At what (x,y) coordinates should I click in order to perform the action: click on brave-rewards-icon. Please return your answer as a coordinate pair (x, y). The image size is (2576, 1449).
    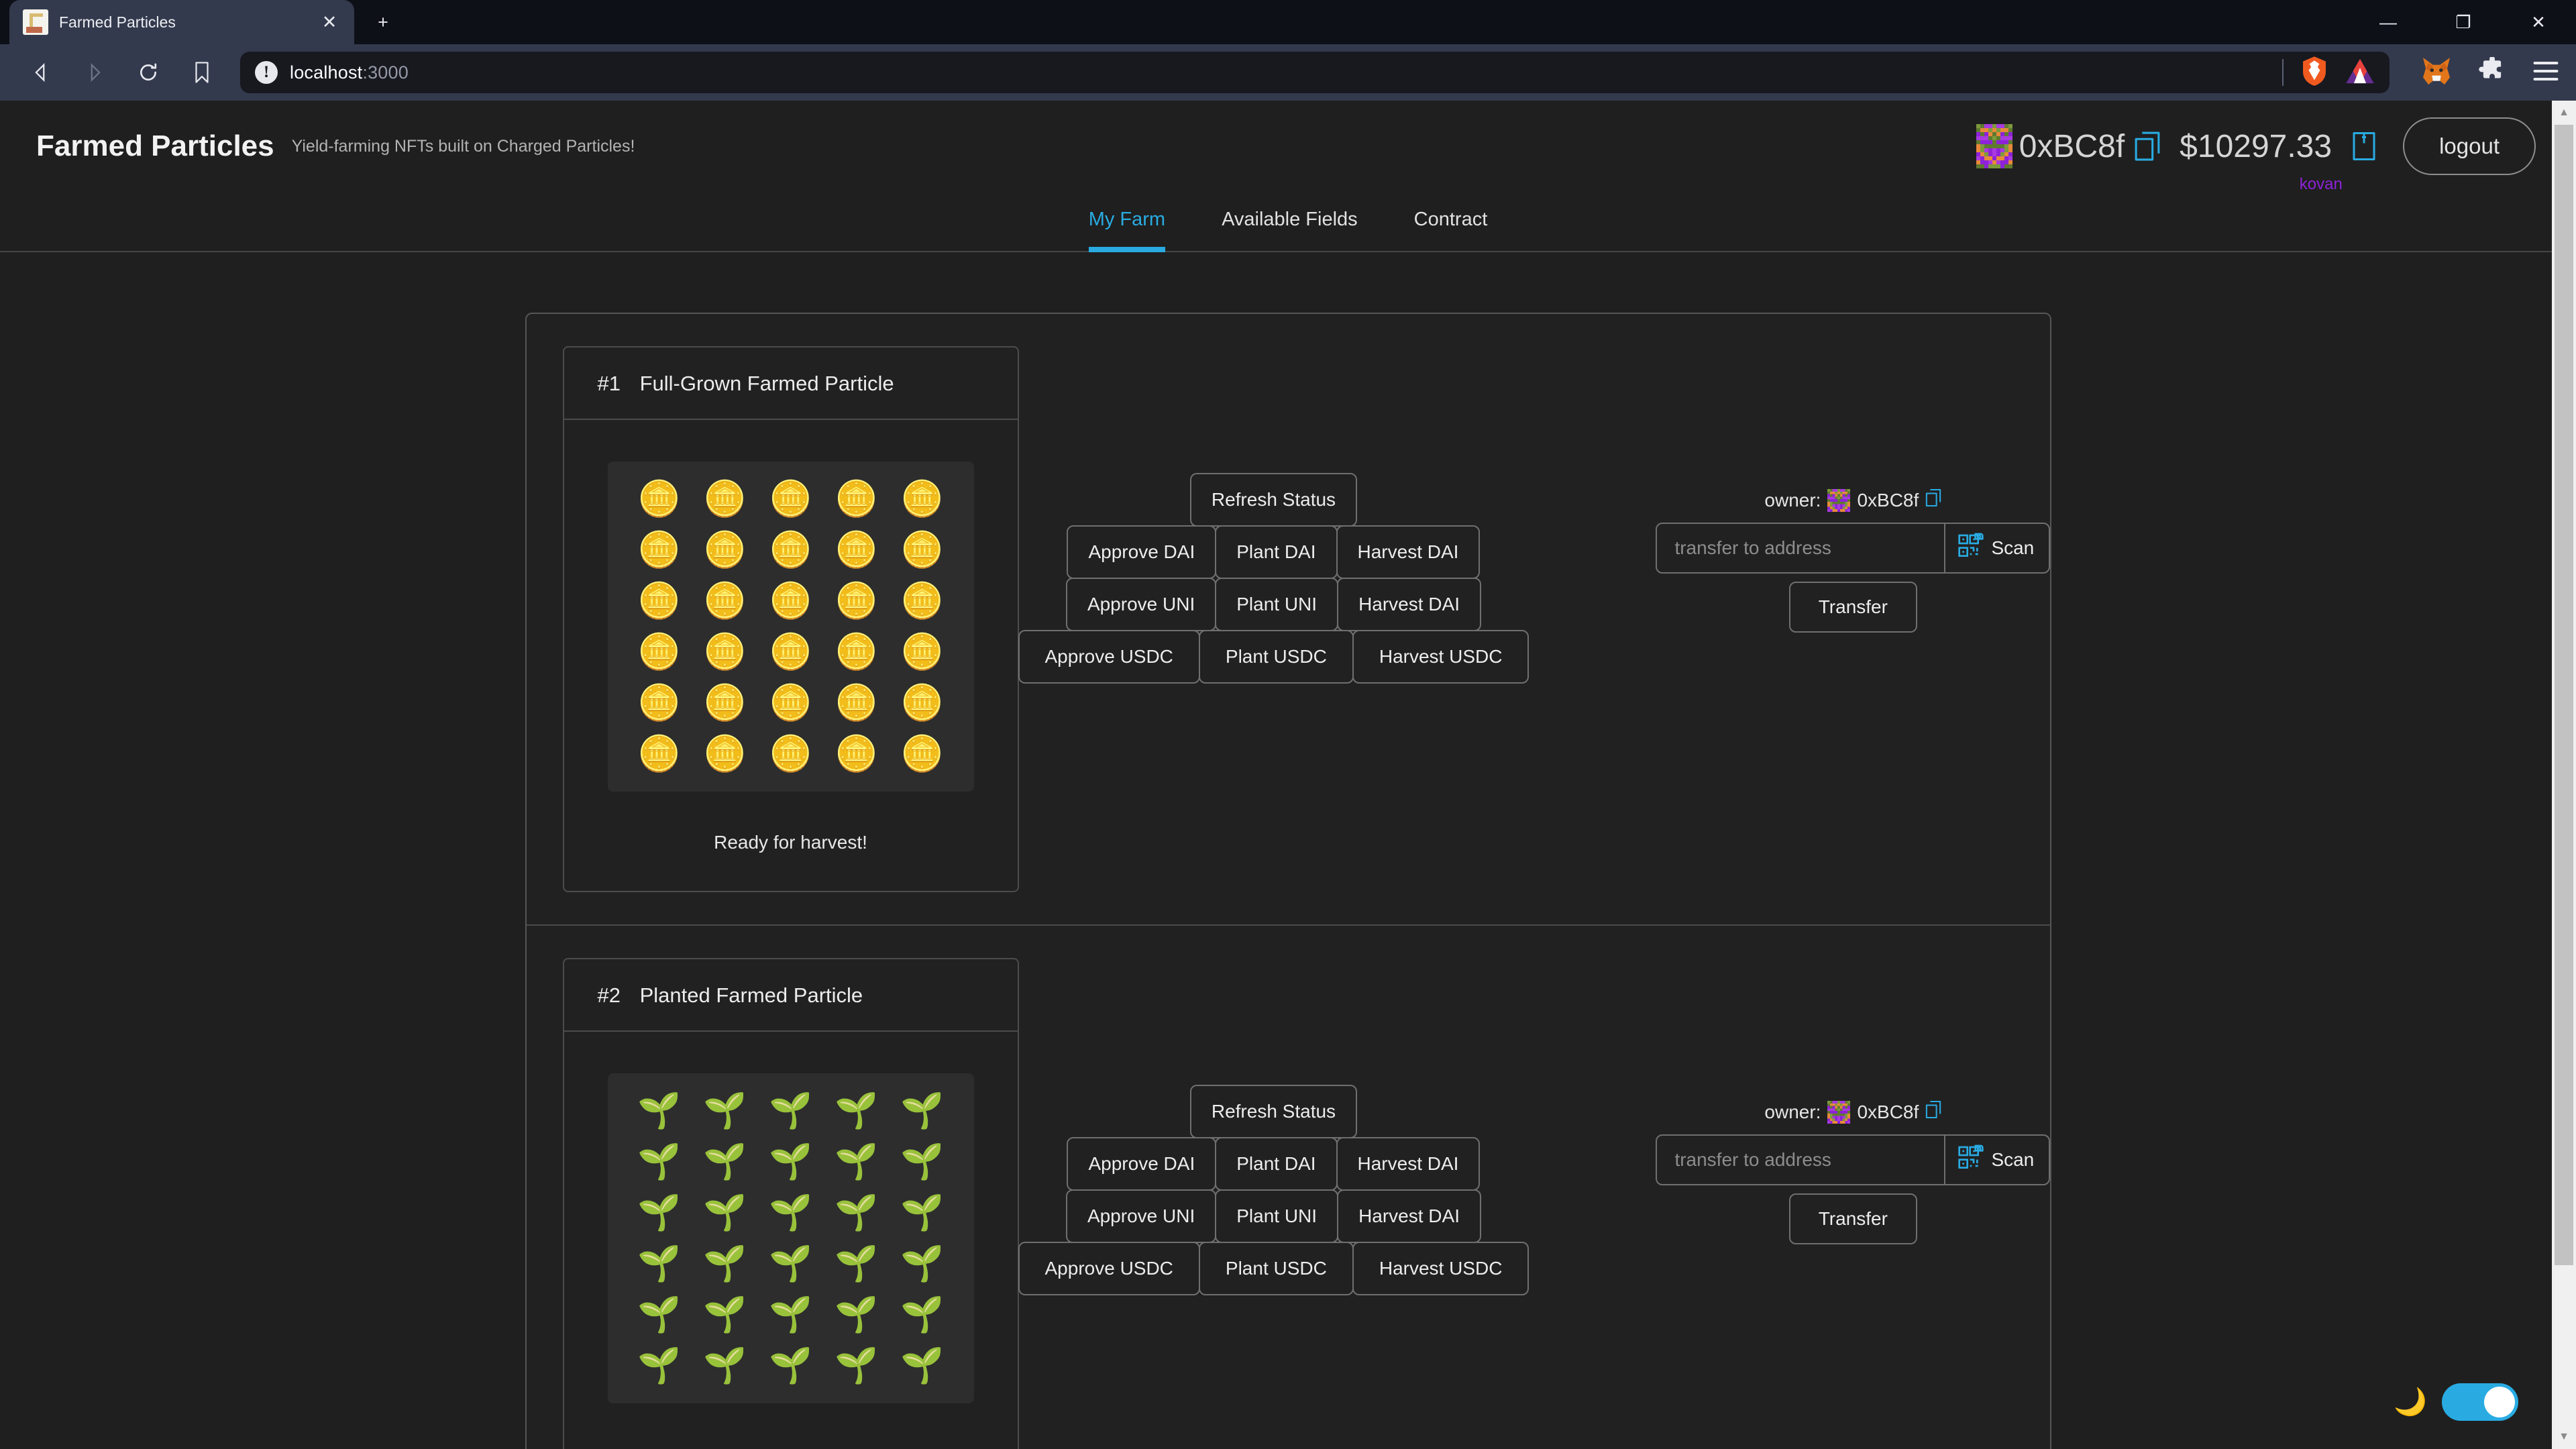
    Looking at the image, I should click on (2360, 73).